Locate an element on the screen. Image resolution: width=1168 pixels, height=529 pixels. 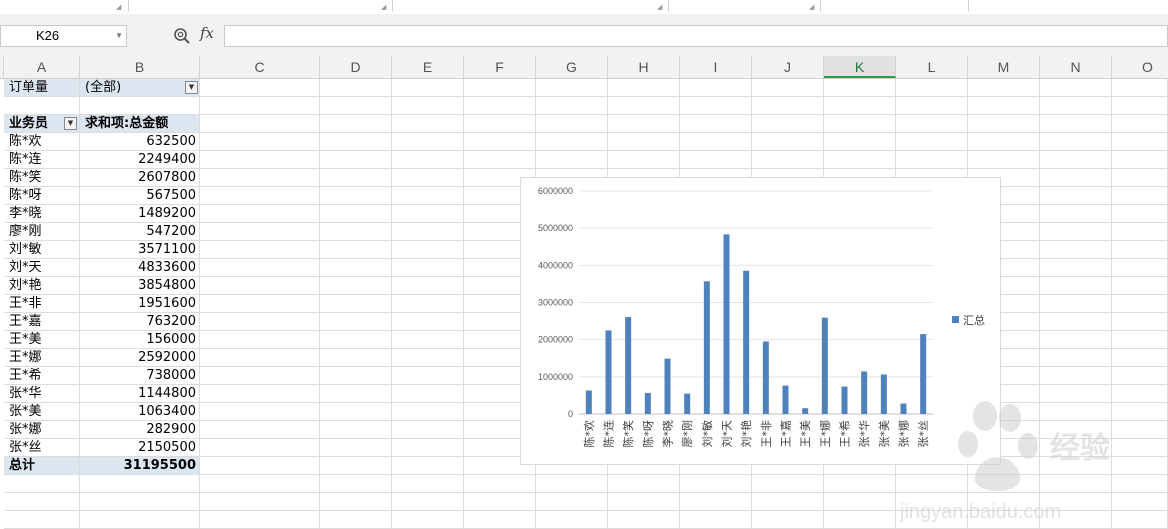
pivot-row-name: 廖*刚 is located at coordinates (42, 232).